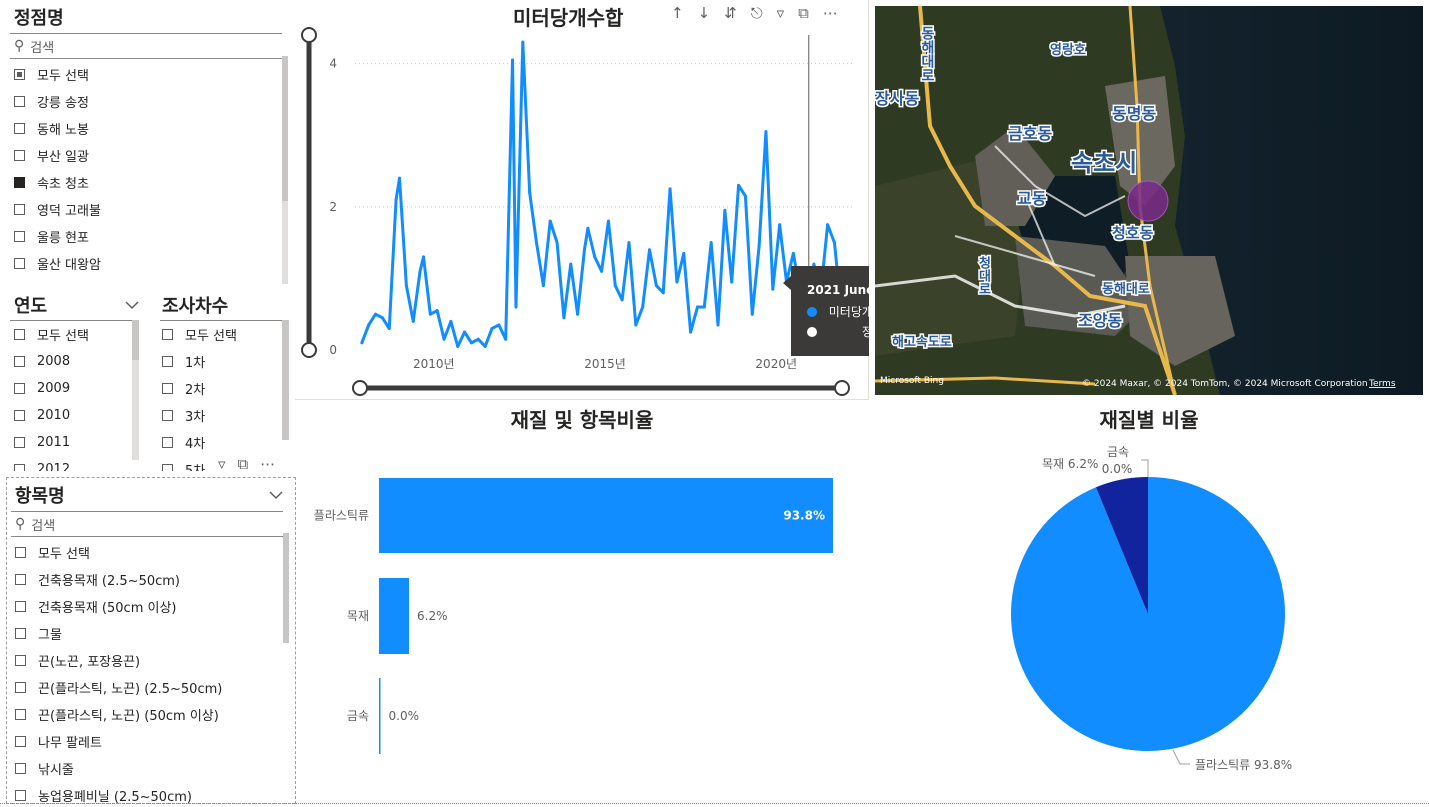  Describe the element at coordinates (153, 74) in the screenshot. I see `station-item: 모두 선택` at that location.